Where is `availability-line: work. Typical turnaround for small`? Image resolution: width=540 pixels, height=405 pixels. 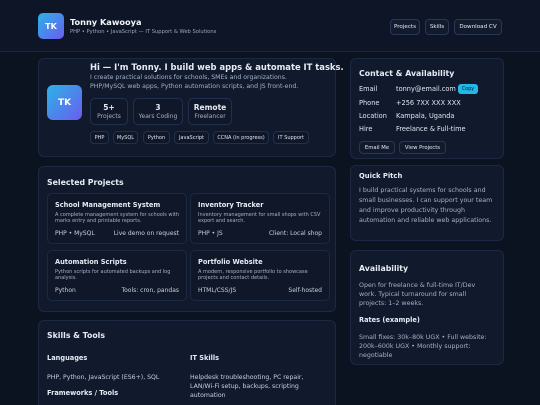
availability-line: work. Typical turnaround for small is located at coordinates (413, 294).